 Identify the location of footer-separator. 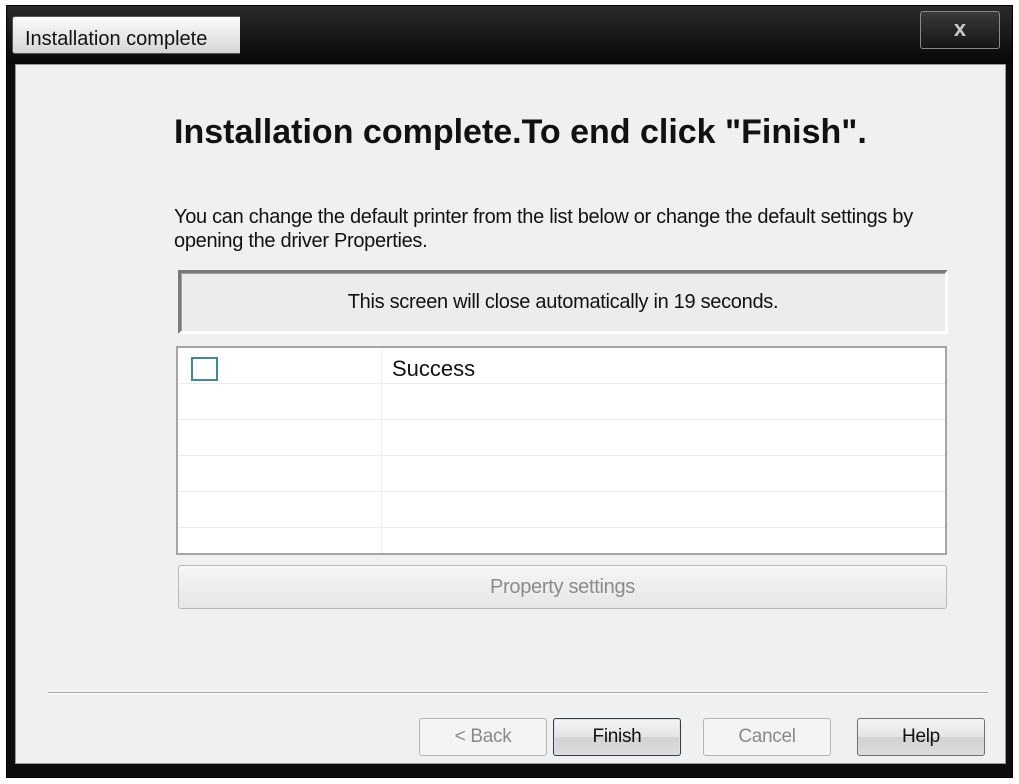
(518, 693).